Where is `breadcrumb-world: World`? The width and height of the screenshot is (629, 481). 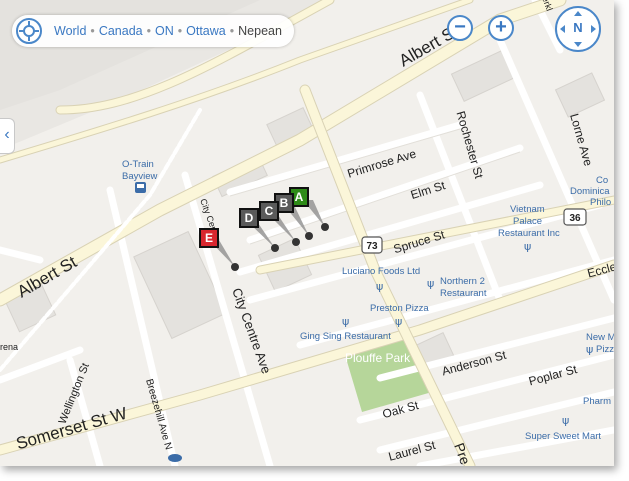
breadcrumb-world: World is located at coordinates (70, 31).